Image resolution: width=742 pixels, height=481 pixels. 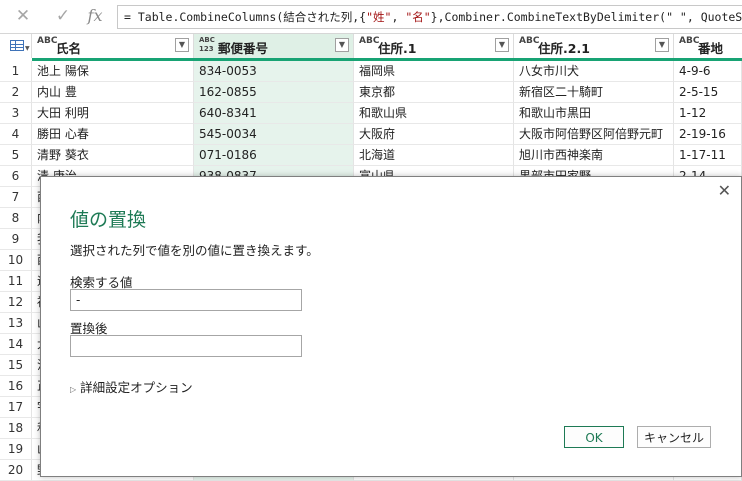 What do you see at coordinates (594, 437) in the screenshot?
I see `ok-button: OK` at bounding box center [594, 437].